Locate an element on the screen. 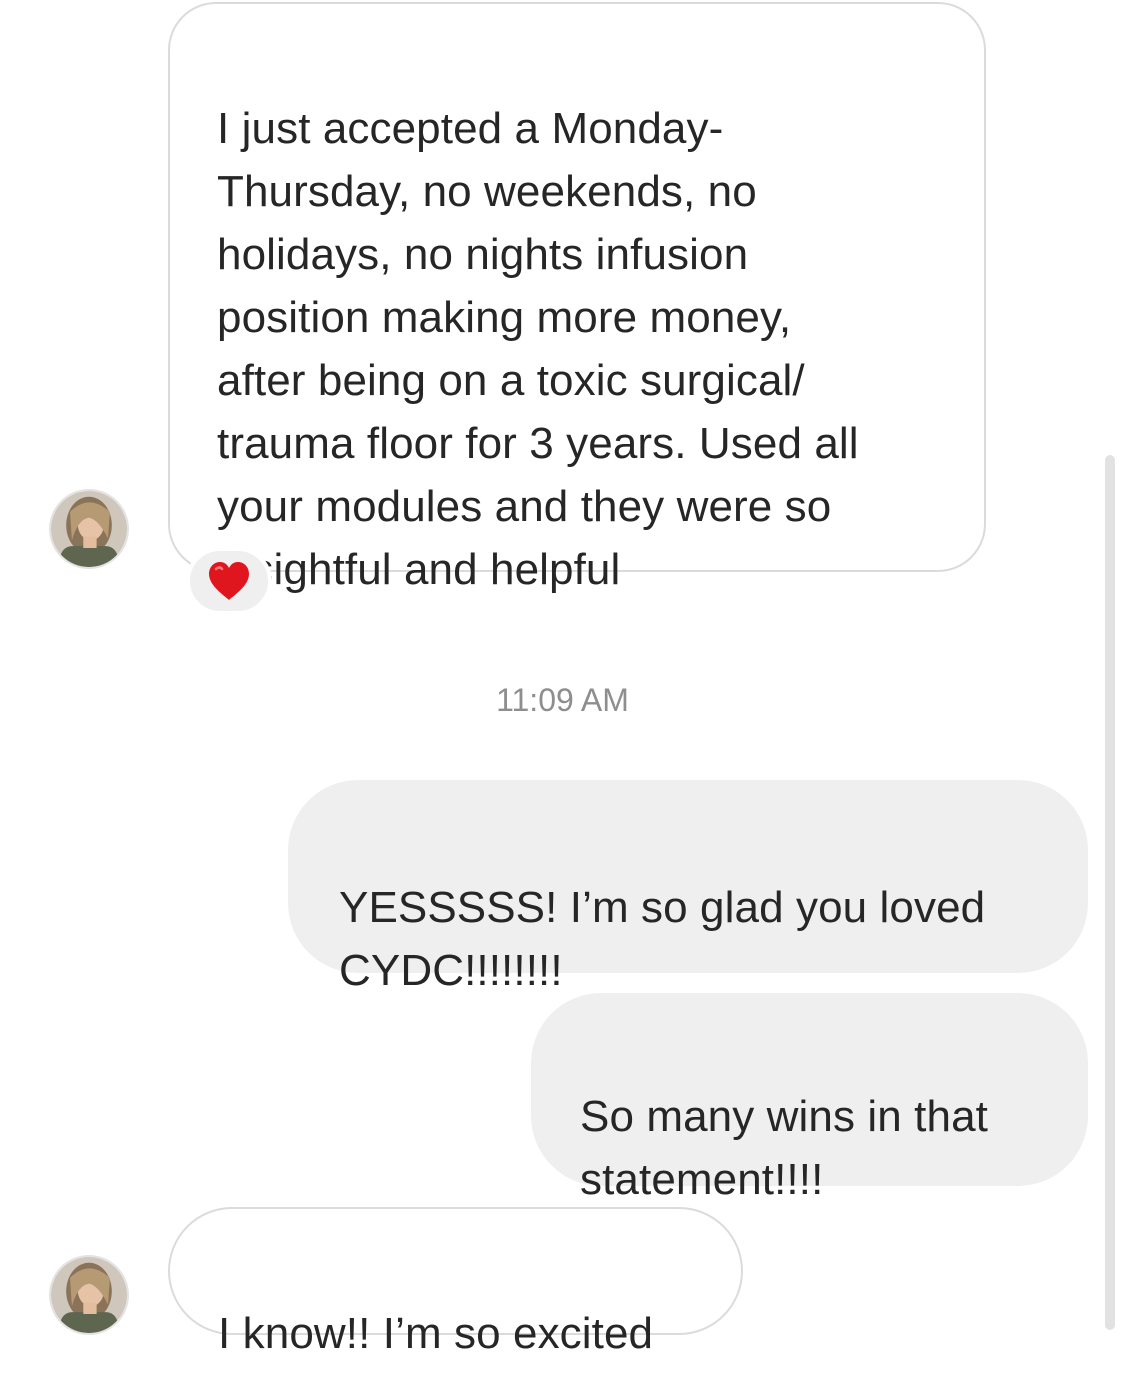 The image size is (1125, 1374). heart-reaction-icon is located at coordinates (229, 581).